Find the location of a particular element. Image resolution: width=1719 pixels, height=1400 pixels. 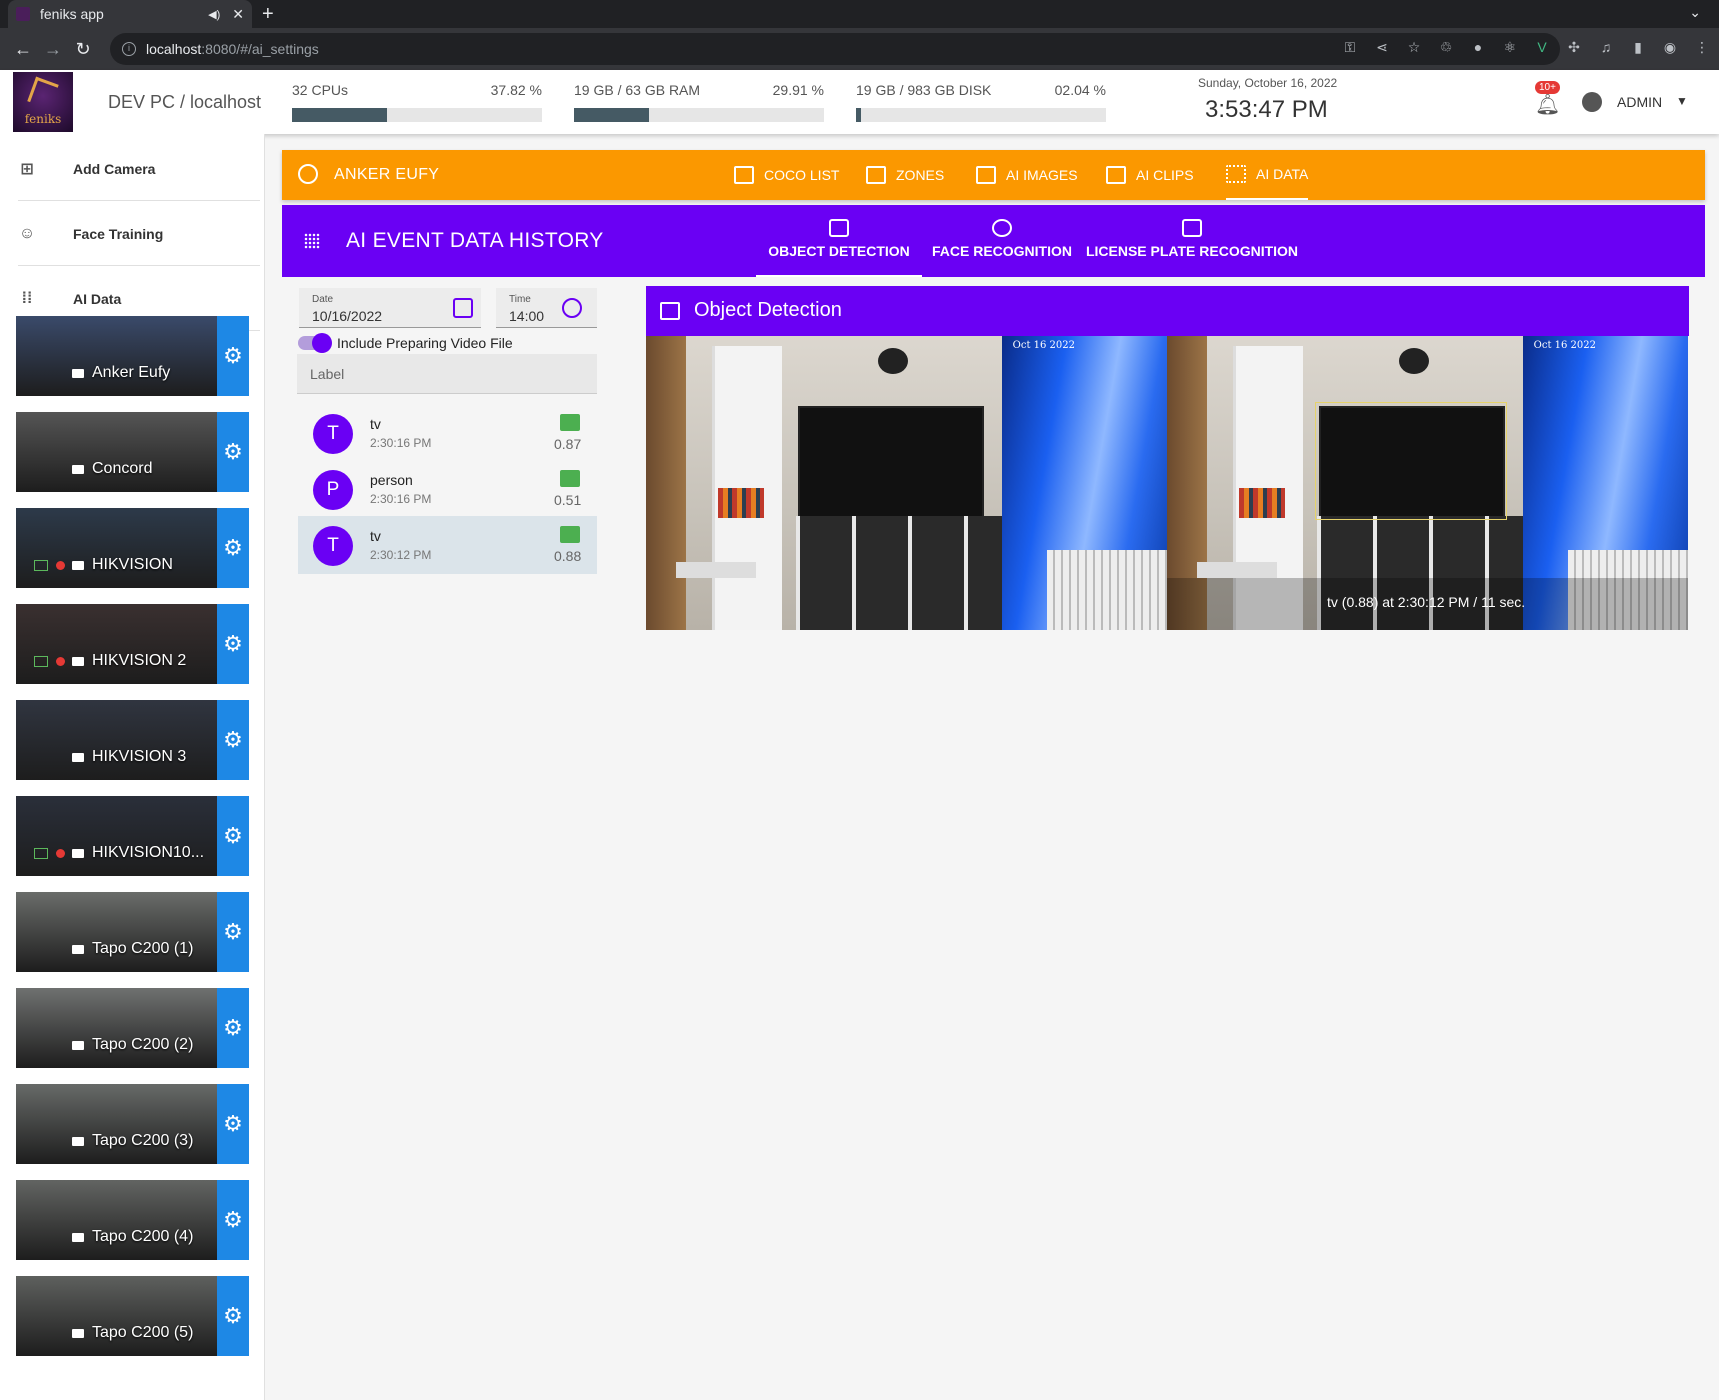

tab-zones: ZONES is located at coordinates (905, 175).